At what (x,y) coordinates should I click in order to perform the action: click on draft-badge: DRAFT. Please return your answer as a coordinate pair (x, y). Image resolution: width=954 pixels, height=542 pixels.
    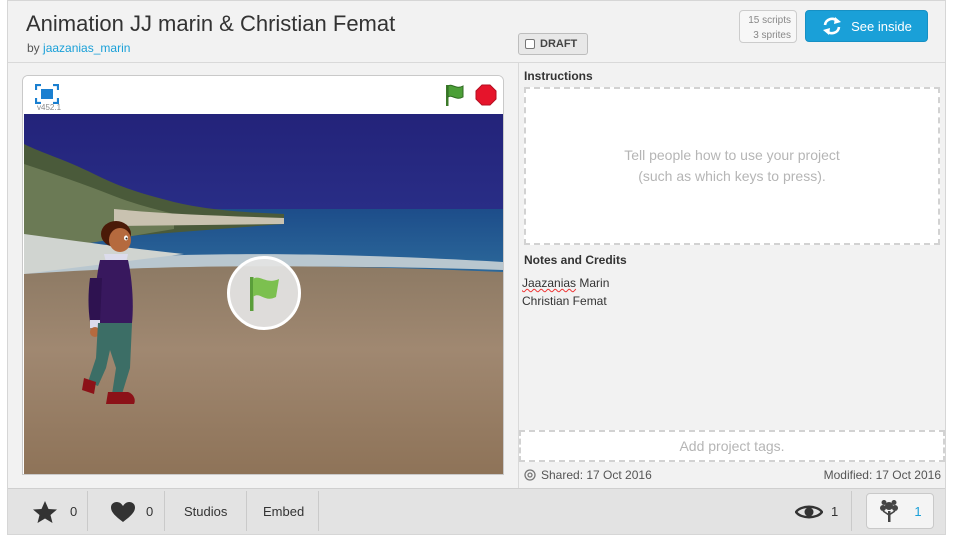
    Looking at the image, I should click on (553, 44).